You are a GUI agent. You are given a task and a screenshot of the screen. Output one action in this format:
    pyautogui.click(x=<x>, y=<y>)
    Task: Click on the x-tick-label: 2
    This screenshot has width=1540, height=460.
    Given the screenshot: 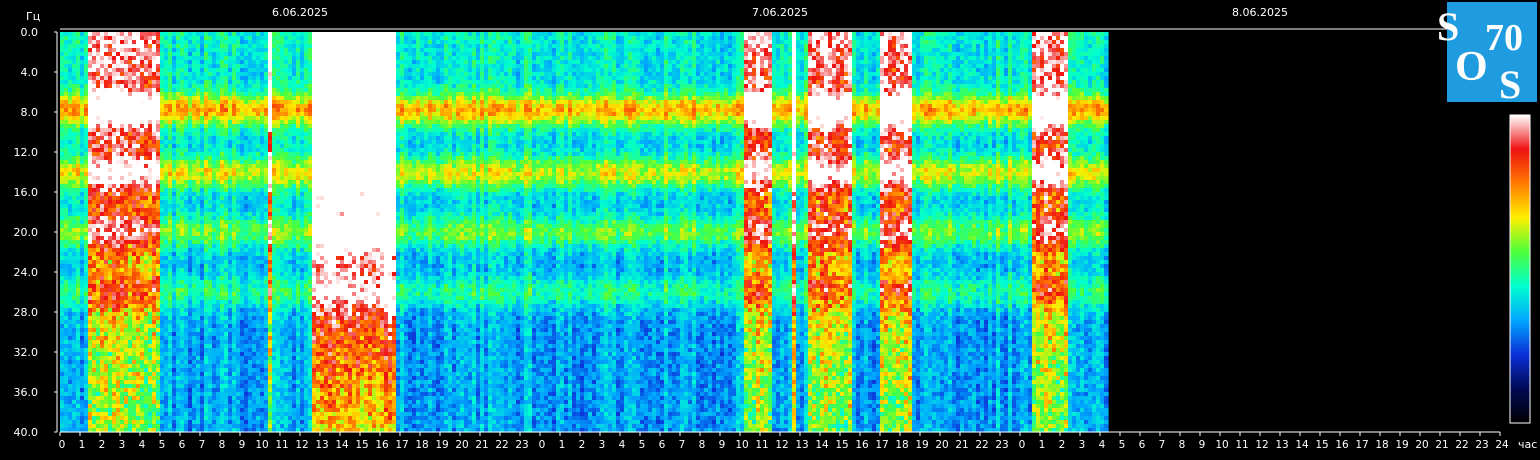 What is the action you would take?
    pyautogui.click(x=1062, y=445)
    